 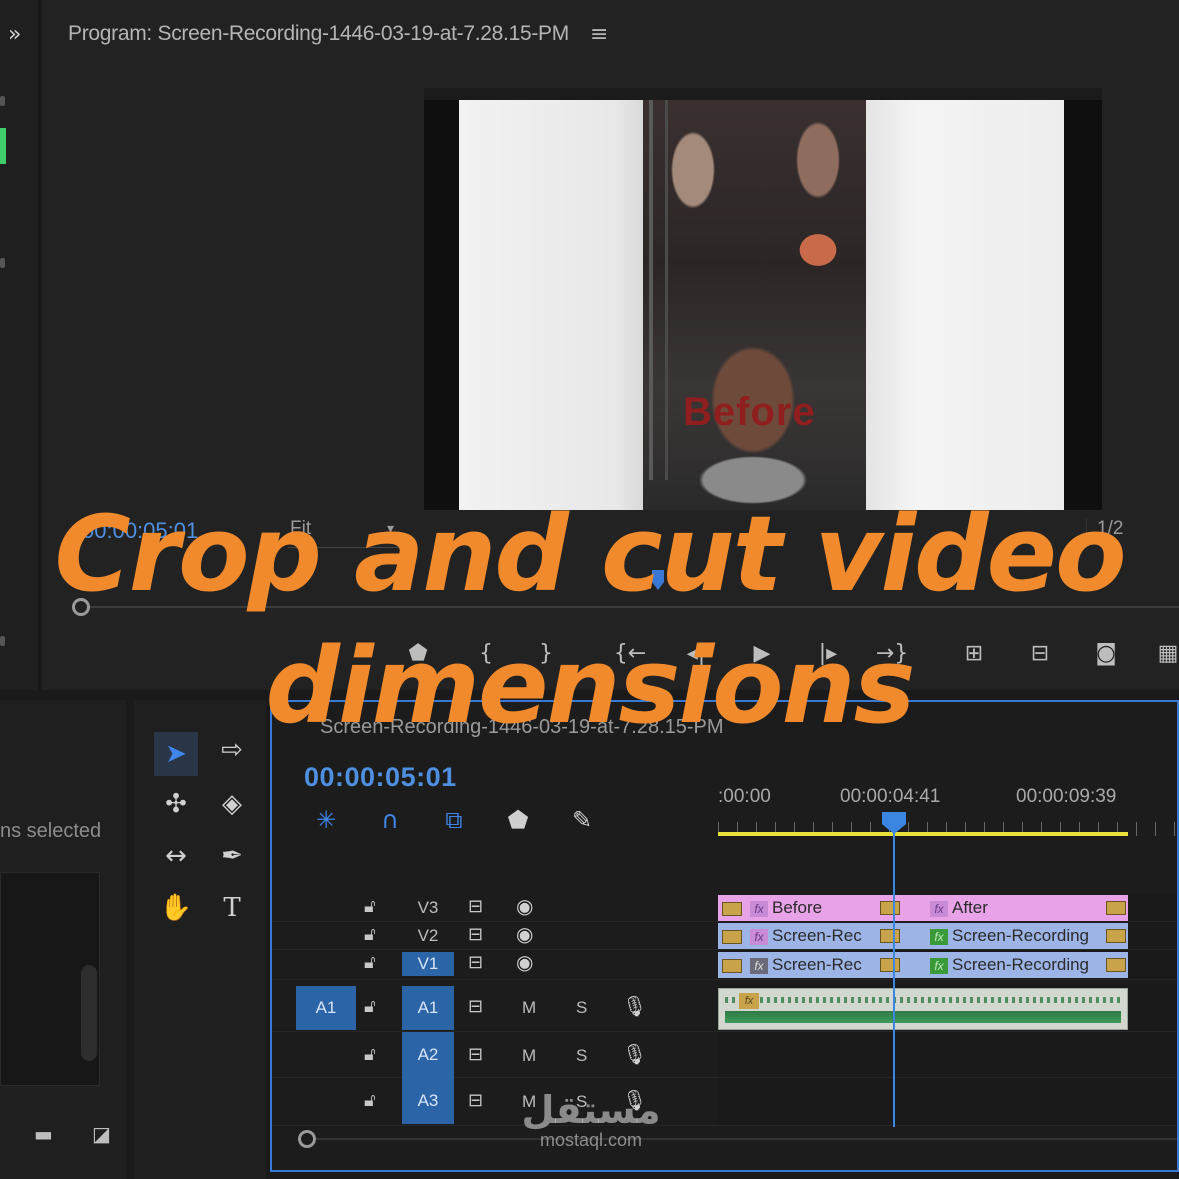 I want to click on track-header: A1 🔓︎ A1 ⊟ M S 🎙︎, so click(x=495, y=1007).